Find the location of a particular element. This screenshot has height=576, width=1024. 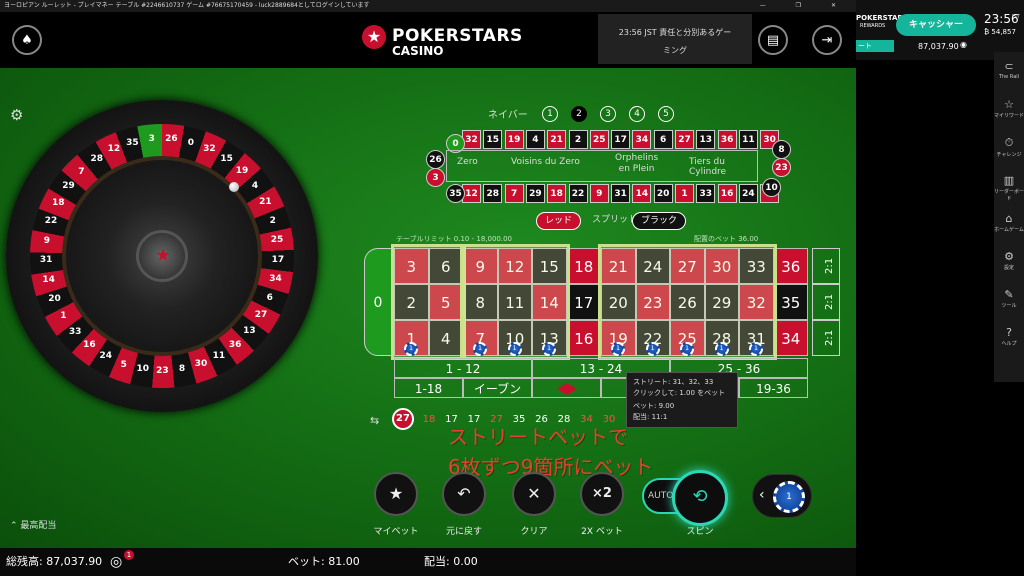

number-cell-21: 21 is located at coordinates (618, 266).